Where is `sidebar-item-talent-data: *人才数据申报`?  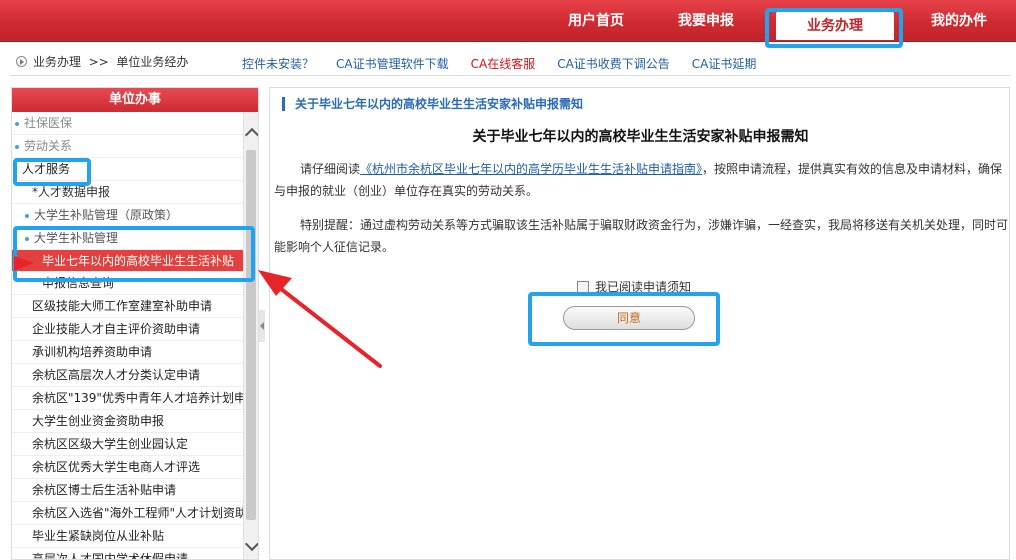 sidebar-item-talent-data: *人才数据申报 is located at coordinates (128, 192).